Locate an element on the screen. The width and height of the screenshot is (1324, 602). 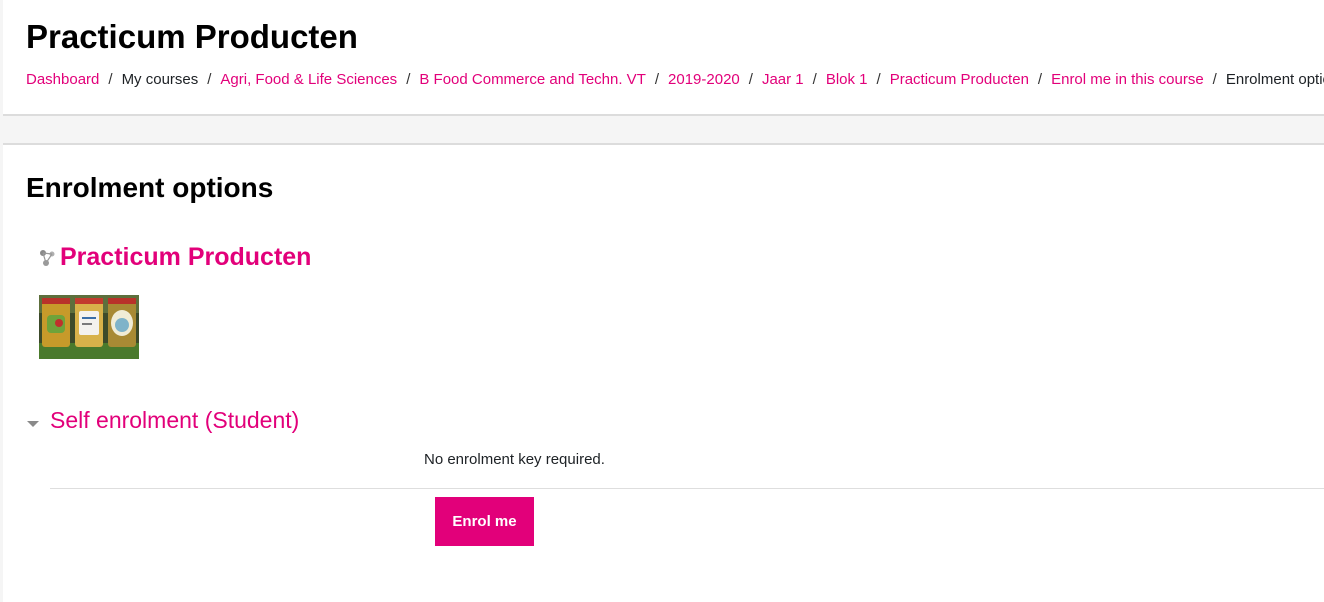
enrolment-key-info: No enrolment key required. is located at coordinates (514, 459).